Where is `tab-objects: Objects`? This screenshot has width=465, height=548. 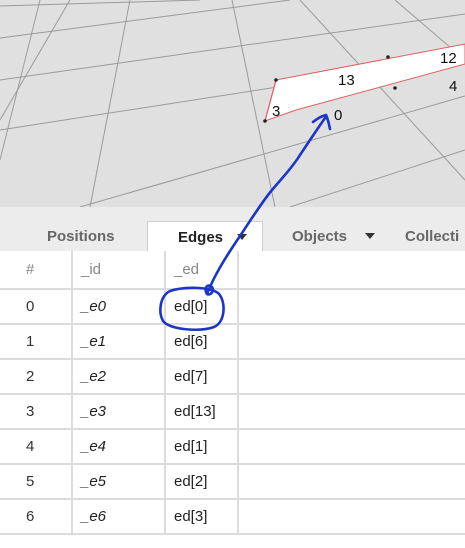 tab-objects: Objects is located at coordinates (334, 236).